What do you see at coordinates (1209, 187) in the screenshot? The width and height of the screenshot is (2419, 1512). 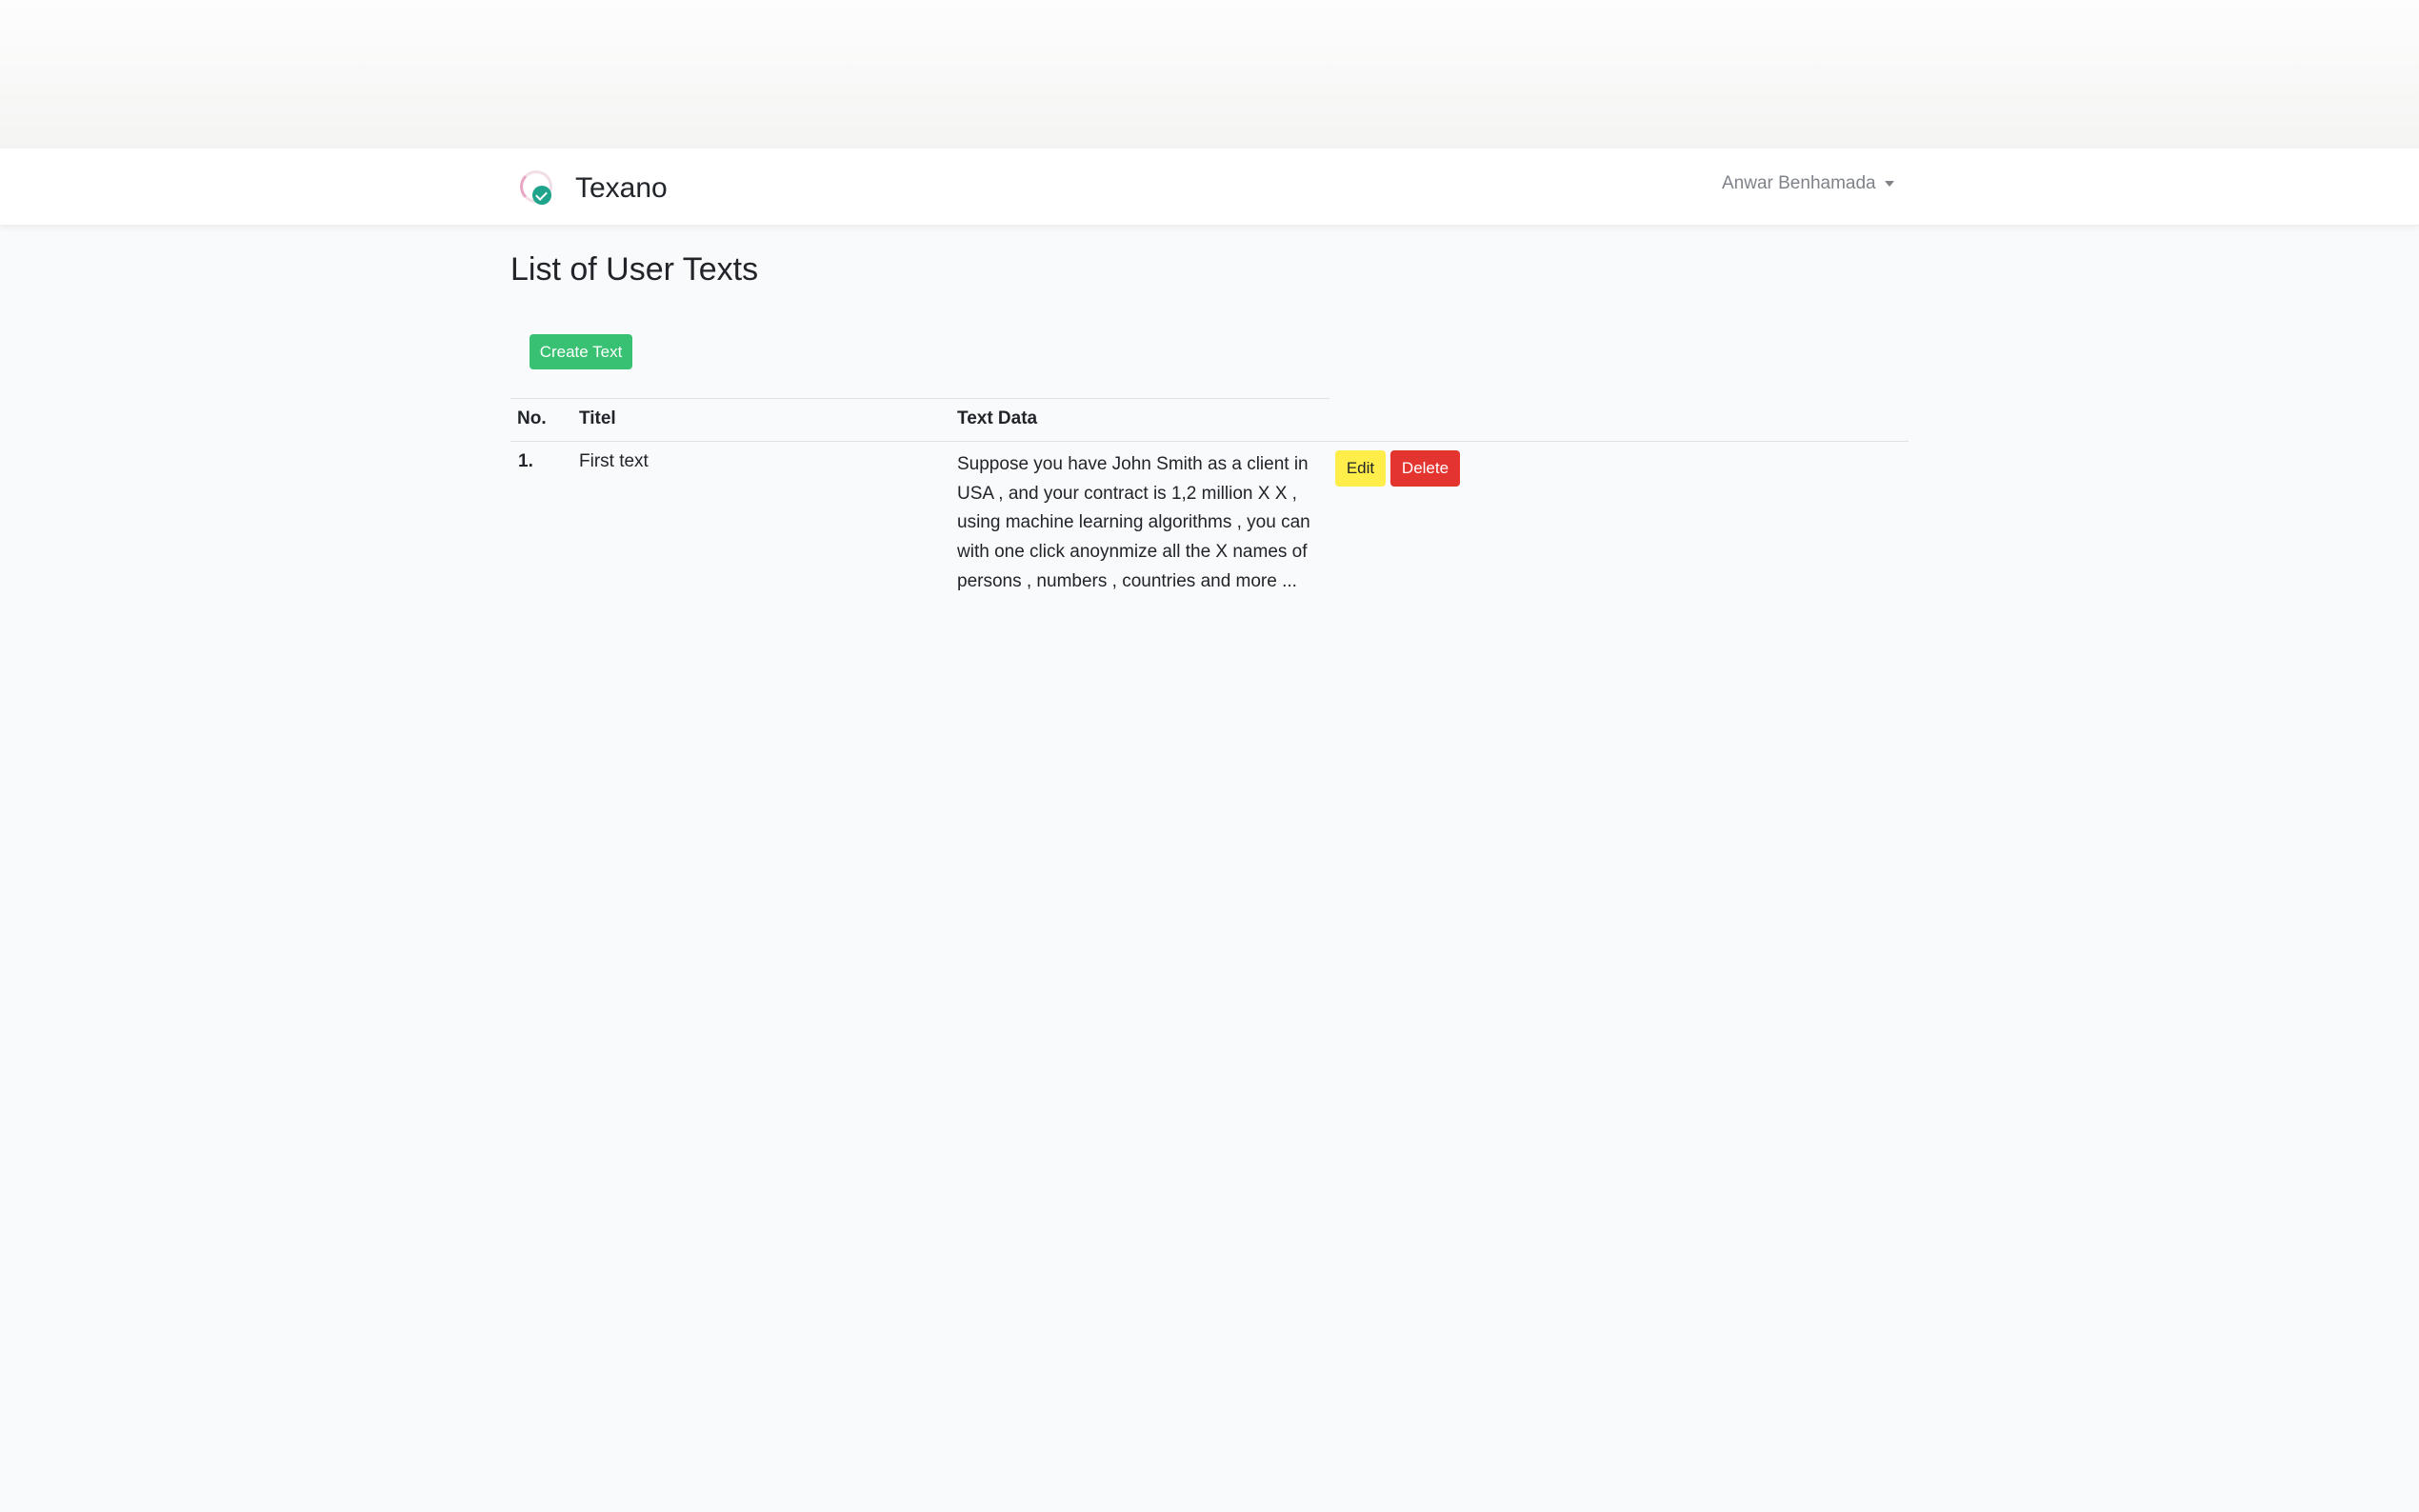 I see `navbar: Texano Anwar Benhamada` at bounding box center [1209, 187].